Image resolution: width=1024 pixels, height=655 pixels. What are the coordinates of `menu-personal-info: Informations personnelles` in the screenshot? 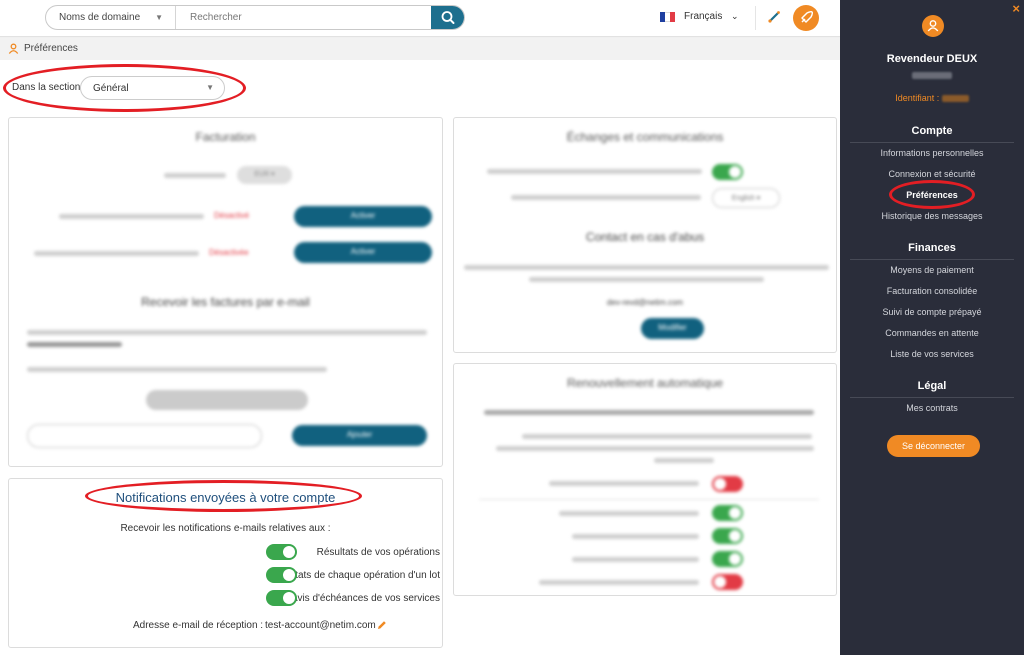 It's located at (932, 153).